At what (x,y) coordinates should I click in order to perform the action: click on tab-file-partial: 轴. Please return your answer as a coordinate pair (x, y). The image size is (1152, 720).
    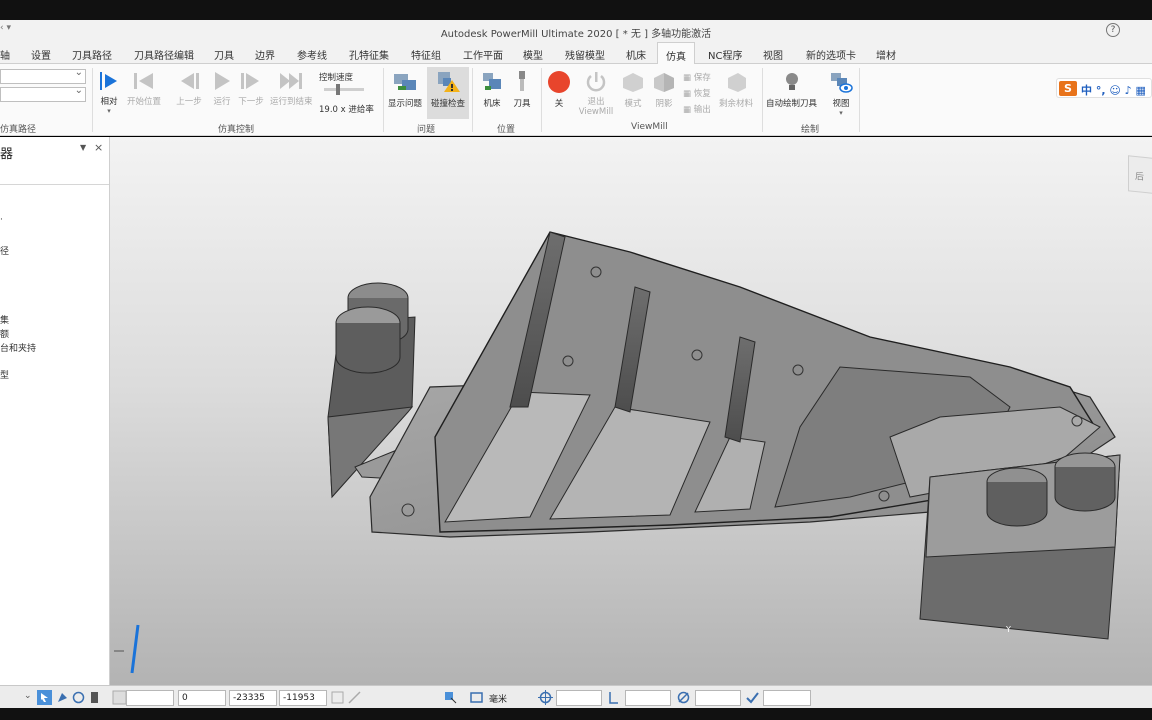
    Looking at the image, I should click on (5, 54).